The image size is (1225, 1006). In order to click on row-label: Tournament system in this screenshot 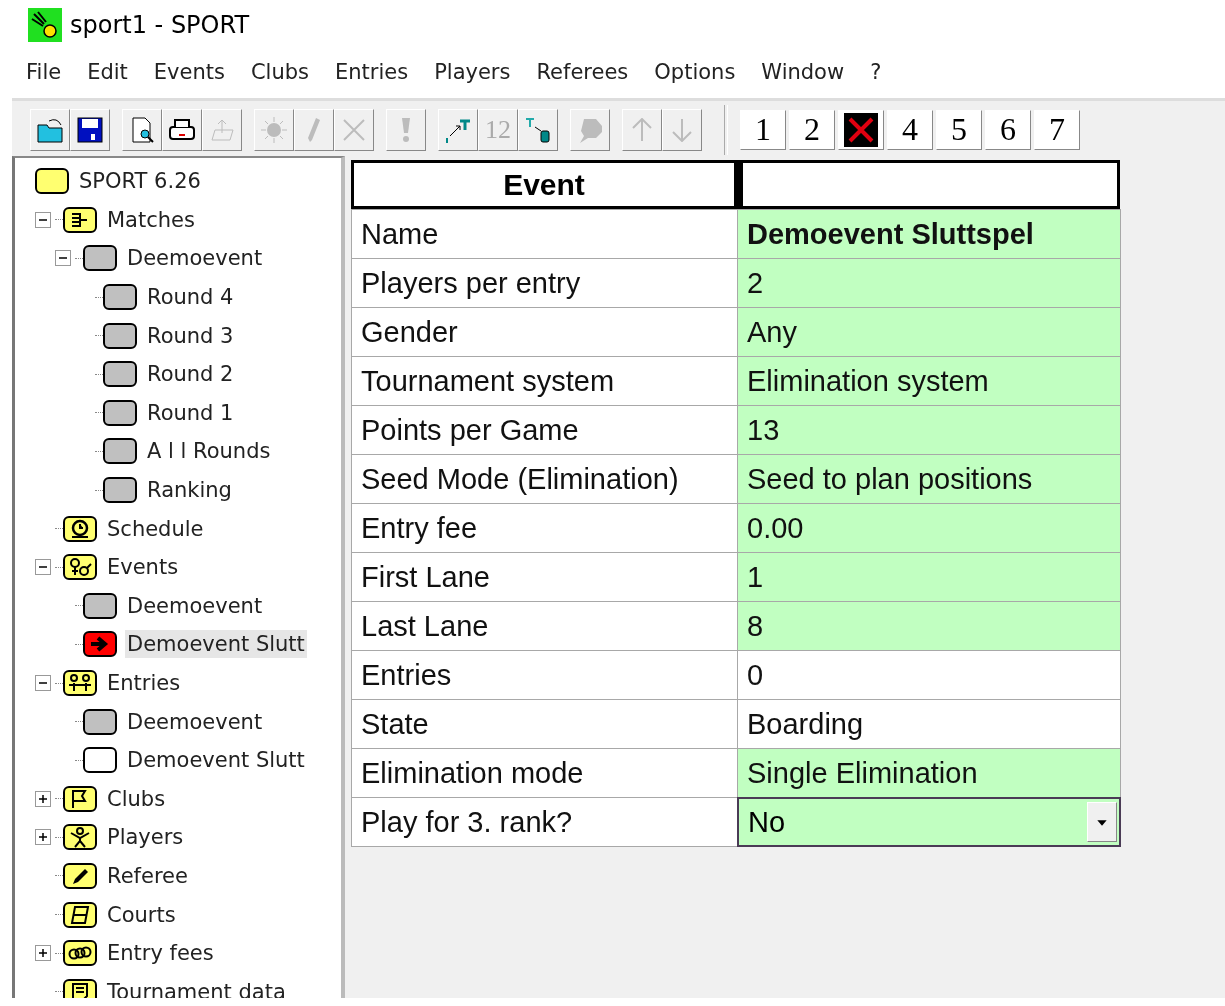, I will do `click(544, 381)`.